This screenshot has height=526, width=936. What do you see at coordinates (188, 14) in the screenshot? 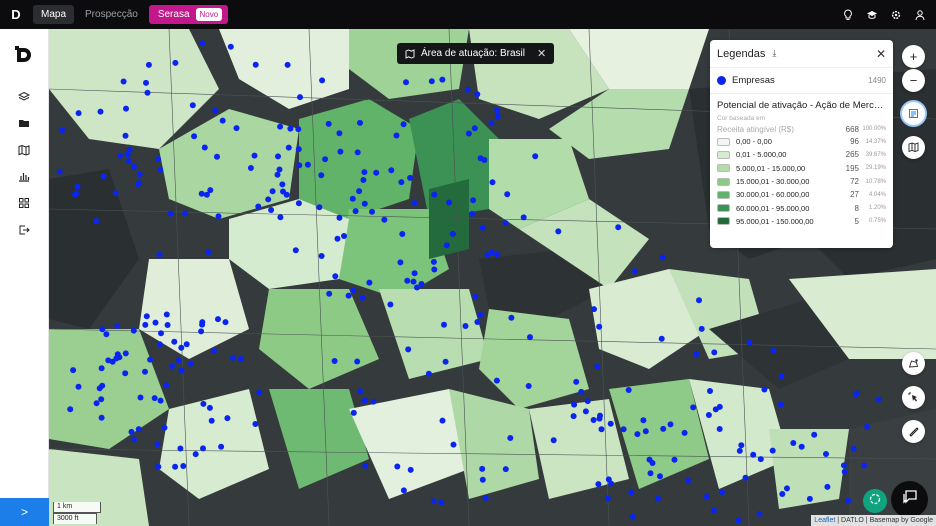
I see `tab-serasa: Serasa Novo` at bounding box center [188, 14].